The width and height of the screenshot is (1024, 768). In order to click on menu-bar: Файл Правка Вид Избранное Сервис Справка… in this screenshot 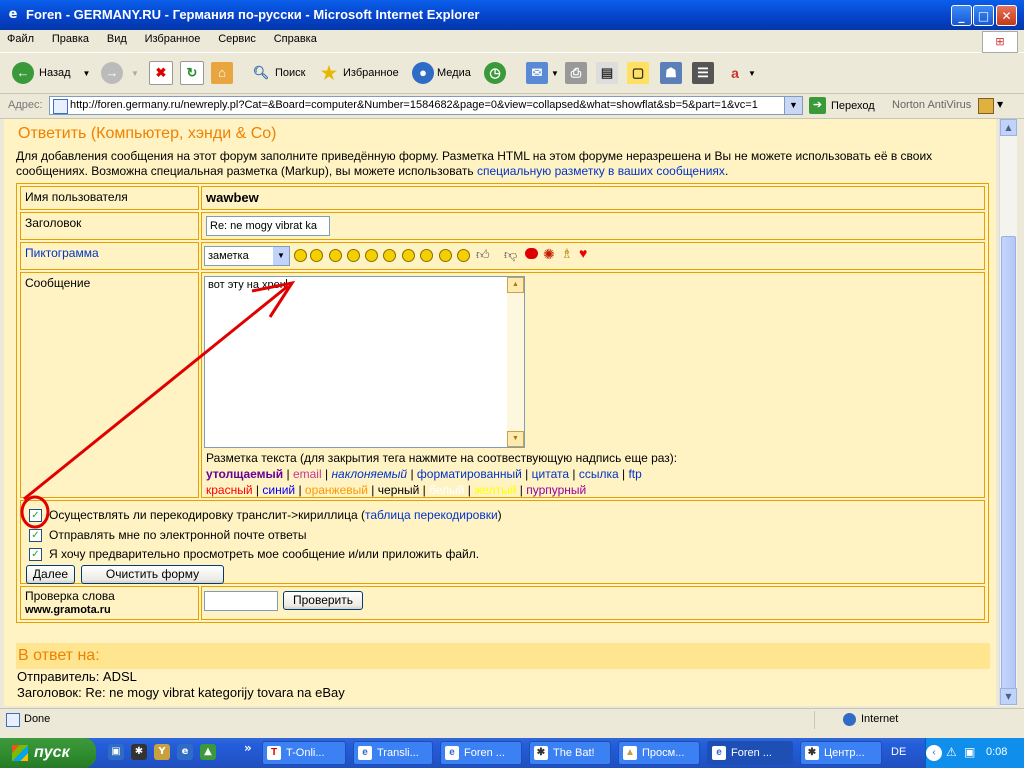, I will do `click(512, 41)`.